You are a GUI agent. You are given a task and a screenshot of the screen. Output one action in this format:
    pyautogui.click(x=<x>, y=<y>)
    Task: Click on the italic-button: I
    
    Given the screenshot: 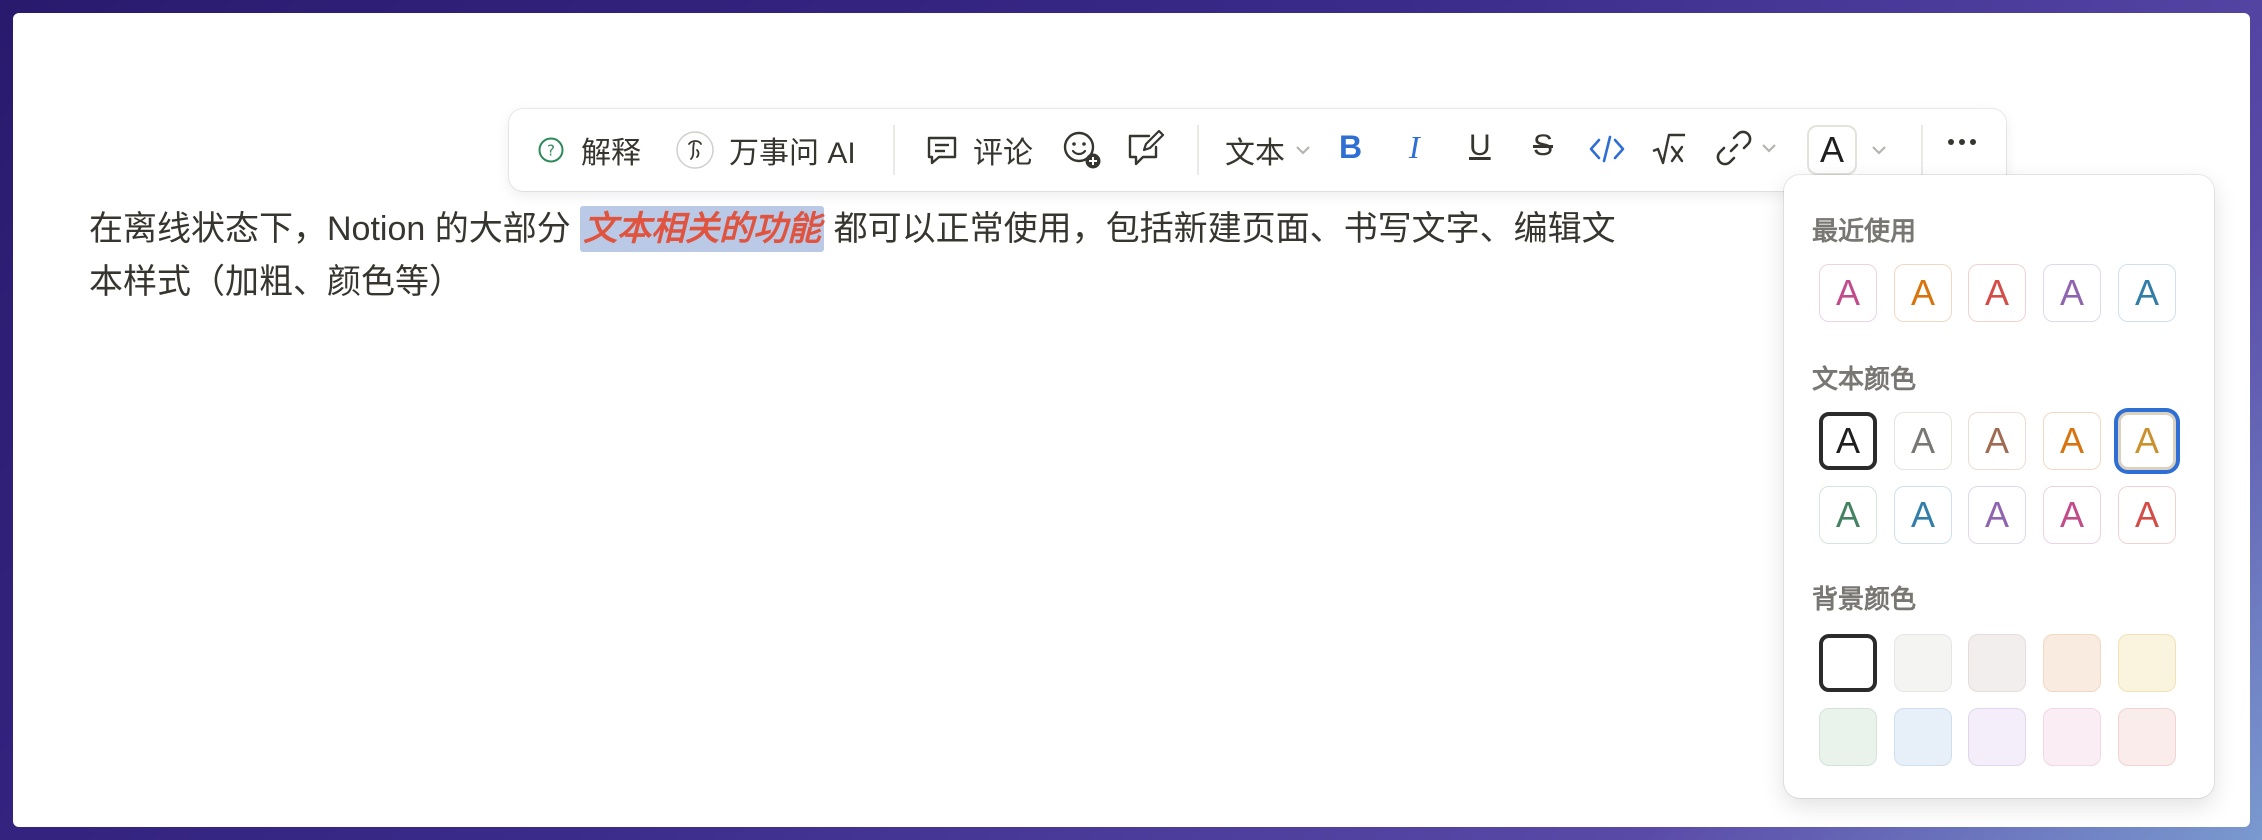 What is the action you would take?
    pyautogui.click(x=1414, y=147)
    